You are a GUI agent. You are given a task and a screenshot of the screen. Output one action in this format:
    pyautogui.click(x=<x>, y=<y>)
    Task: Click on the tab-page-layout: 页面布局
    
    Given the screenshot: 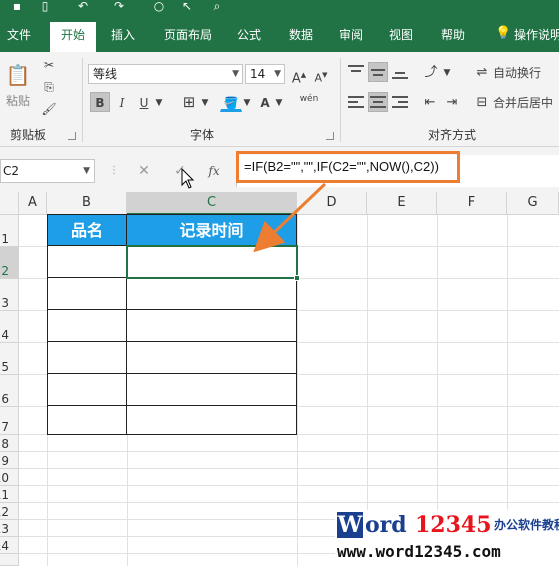 What is the action you would take?
    pyautogui.click(x=188, y=35)
    